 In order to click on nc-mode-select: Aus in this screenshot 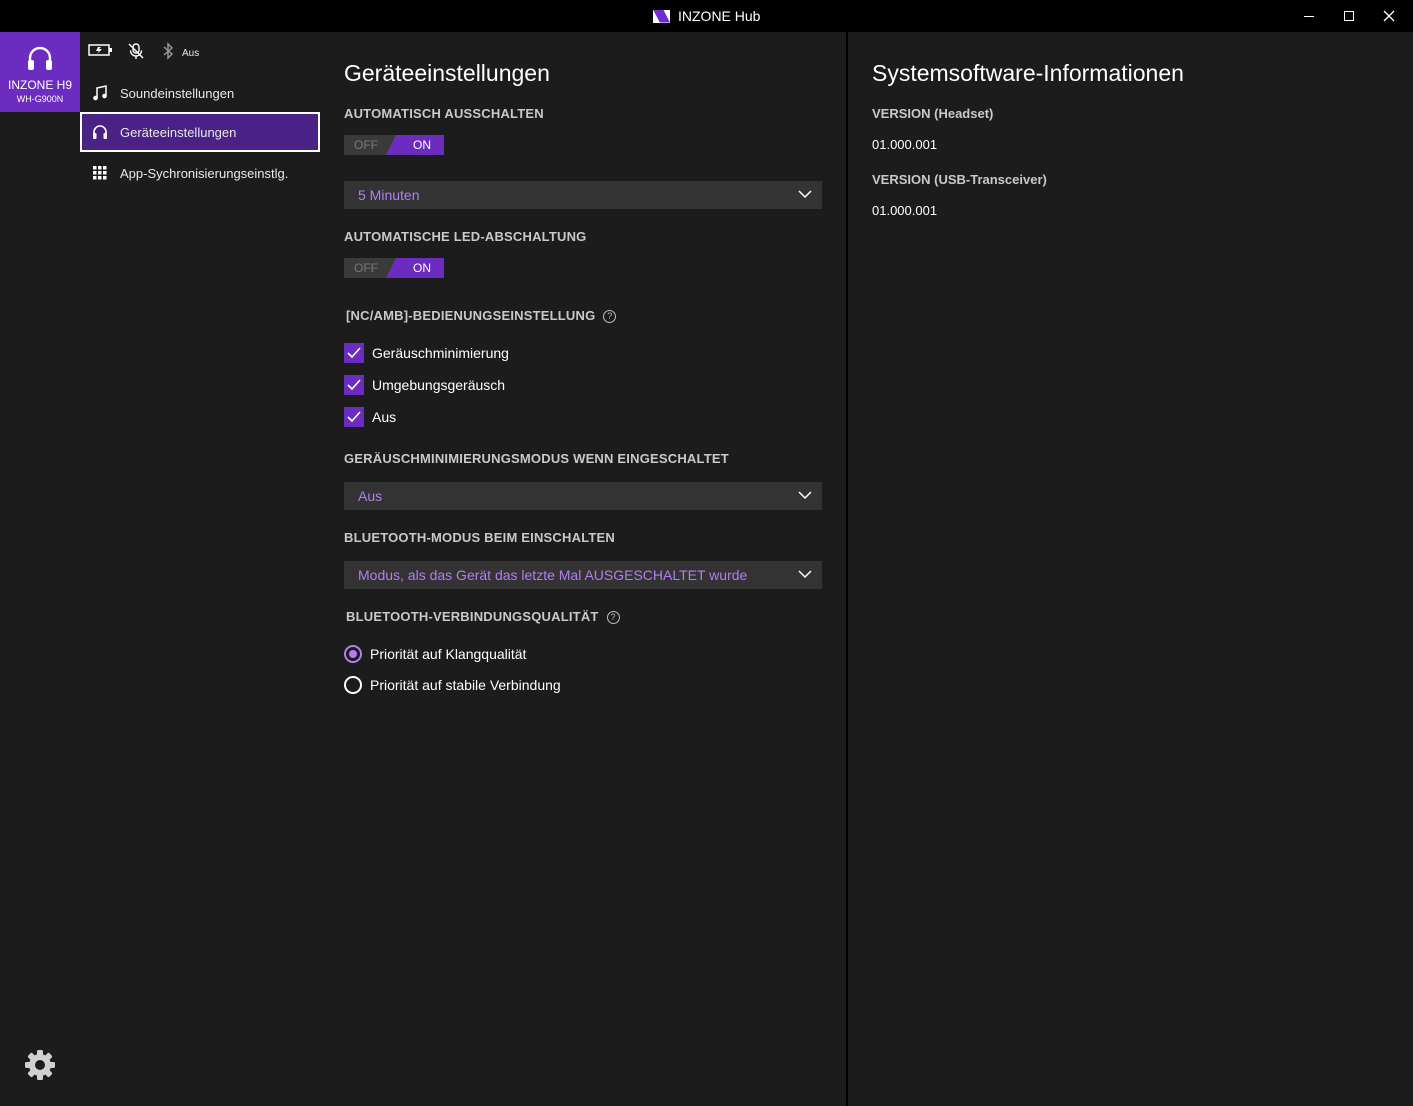, I will do `click(583, 496)`.